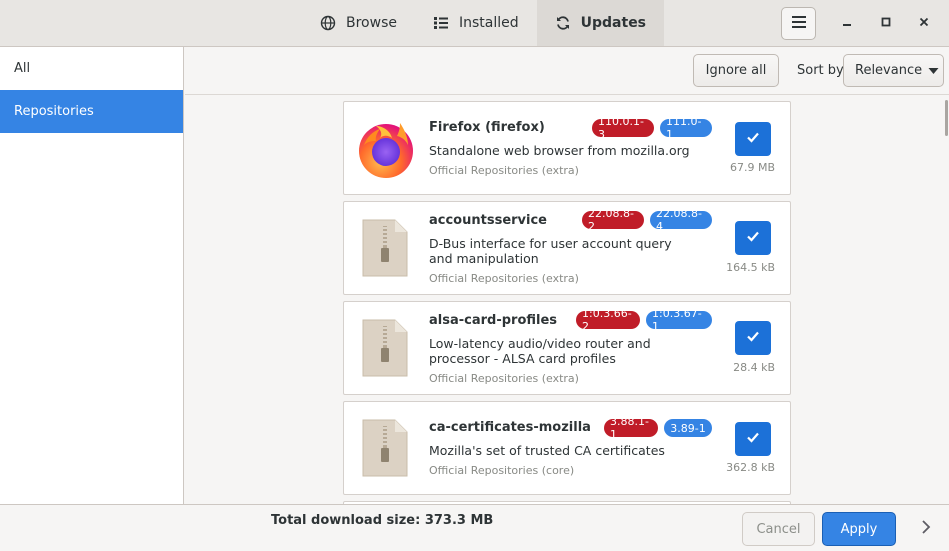 Image resolution: width=949 pixels, height=551 pixels. I want to click on next-button, so click(926, 529).